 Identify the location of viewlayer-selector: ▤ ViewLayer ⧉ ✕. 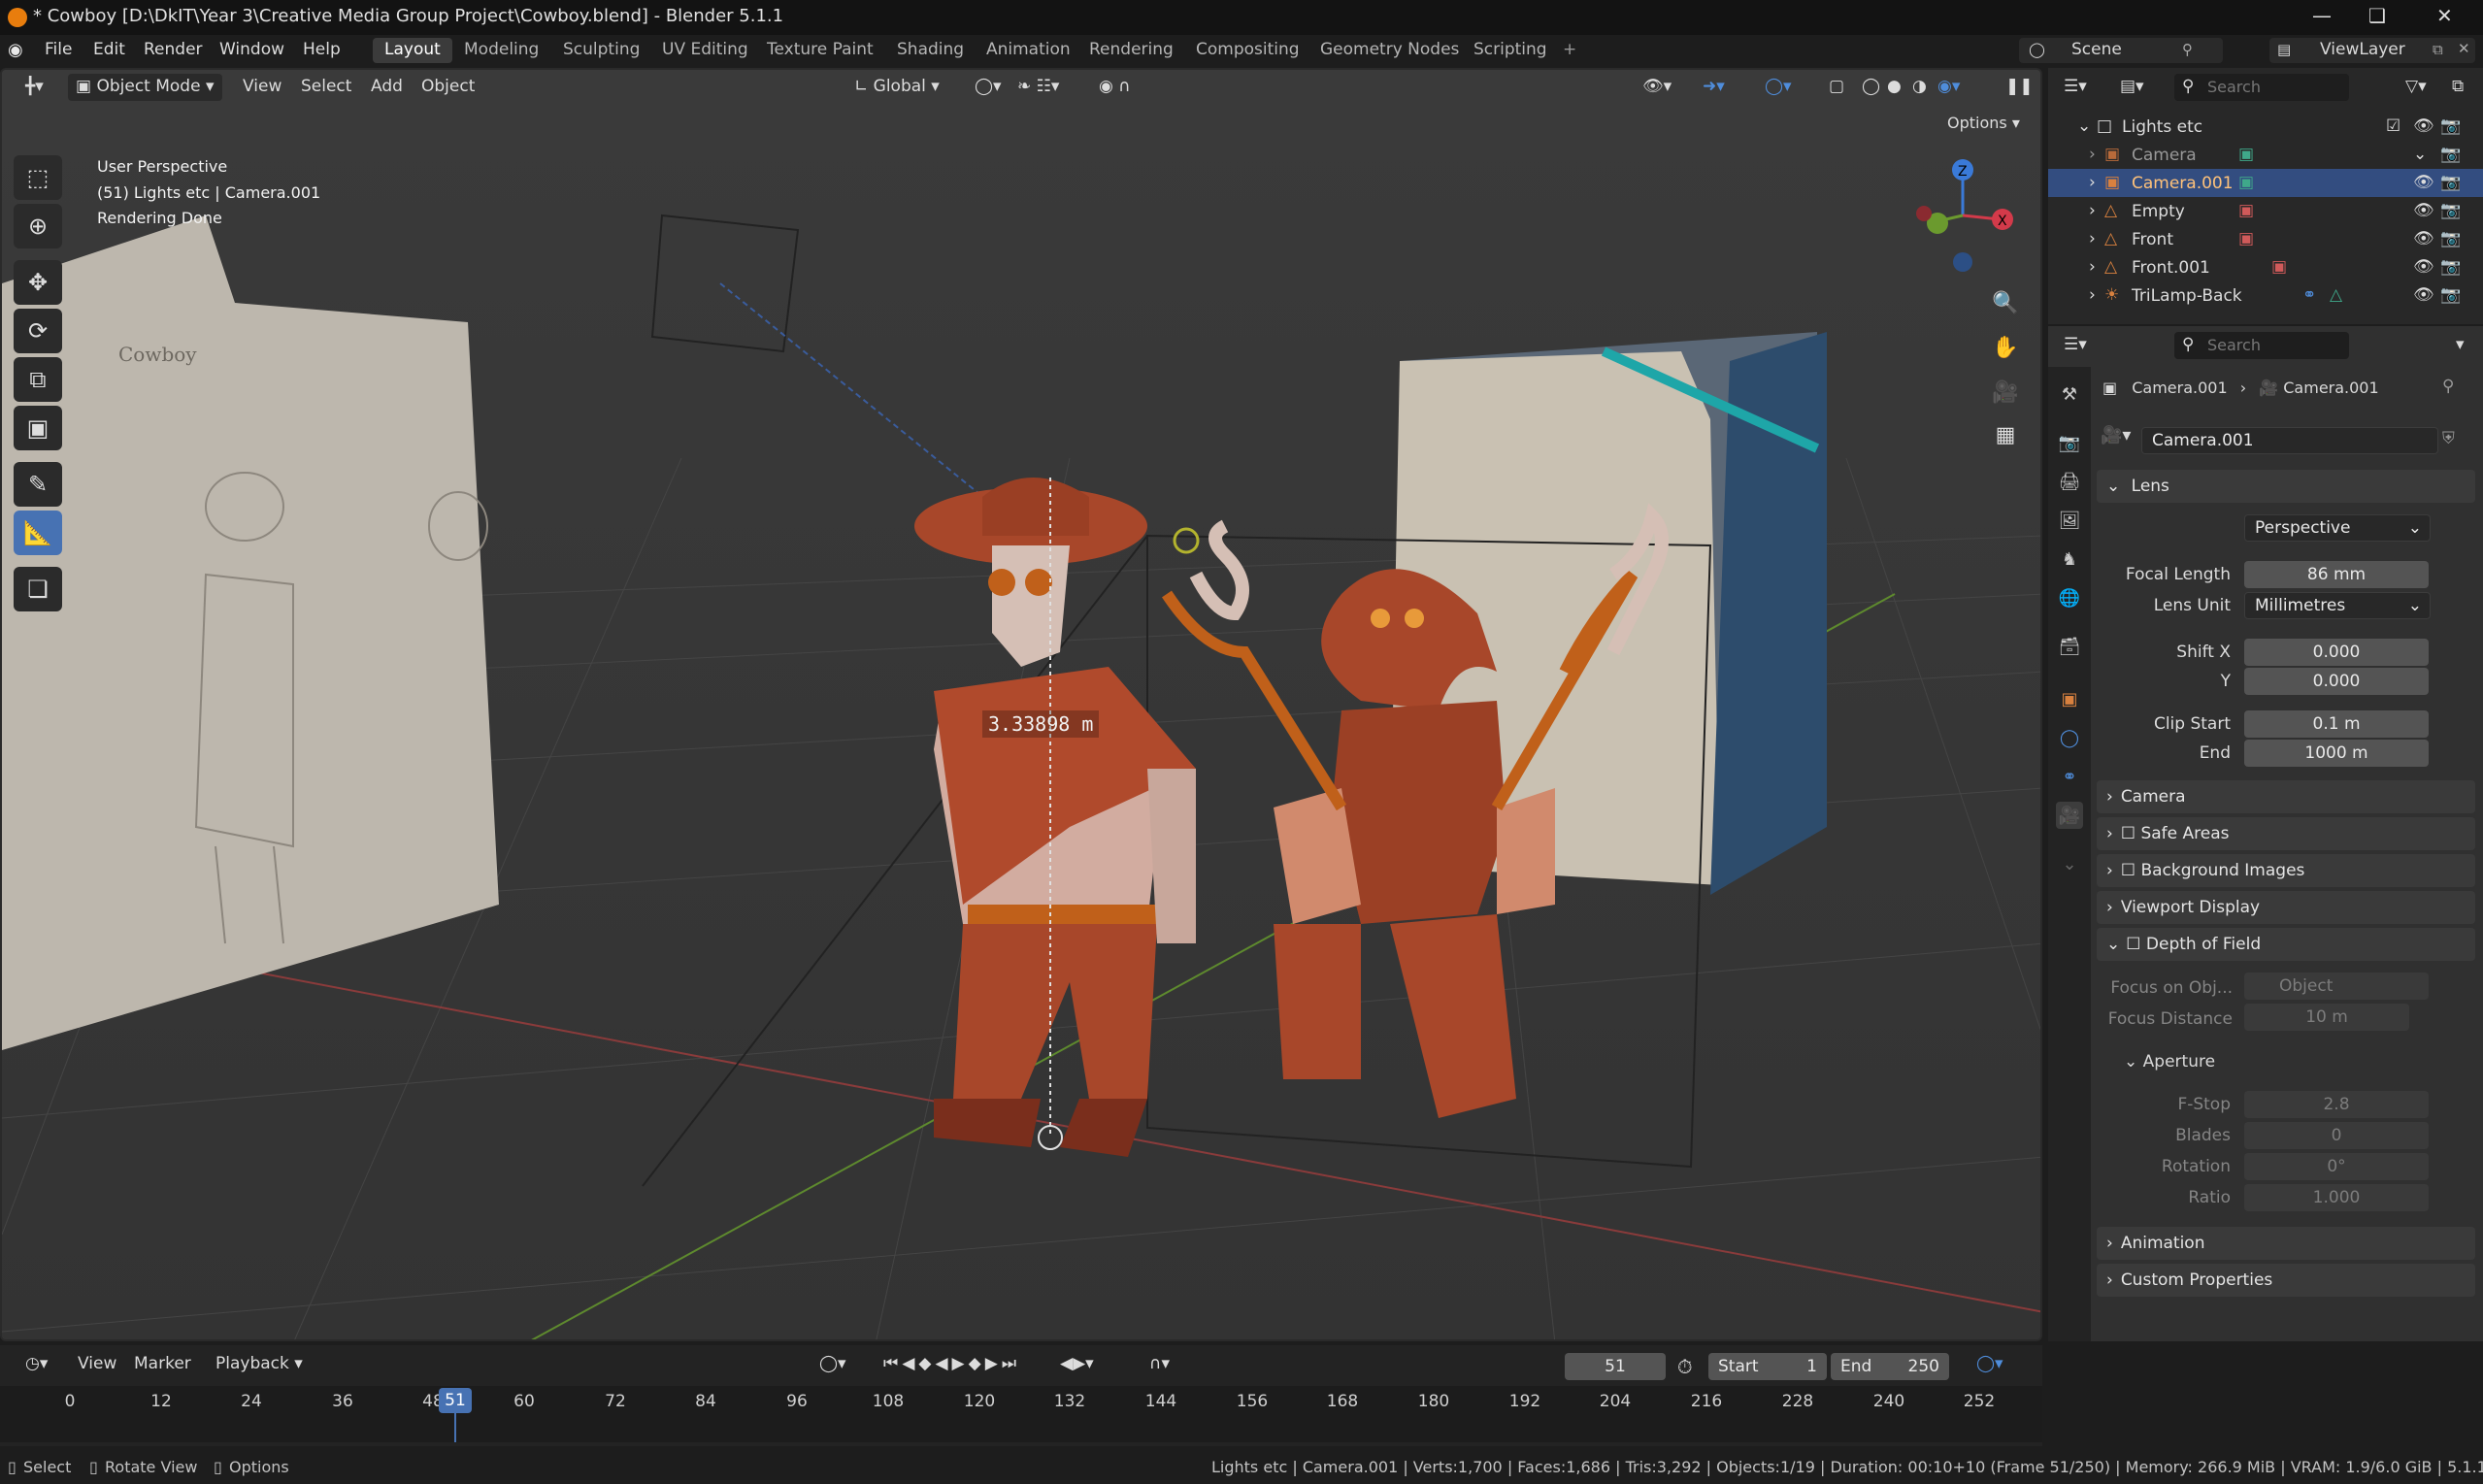
(2372, 50).